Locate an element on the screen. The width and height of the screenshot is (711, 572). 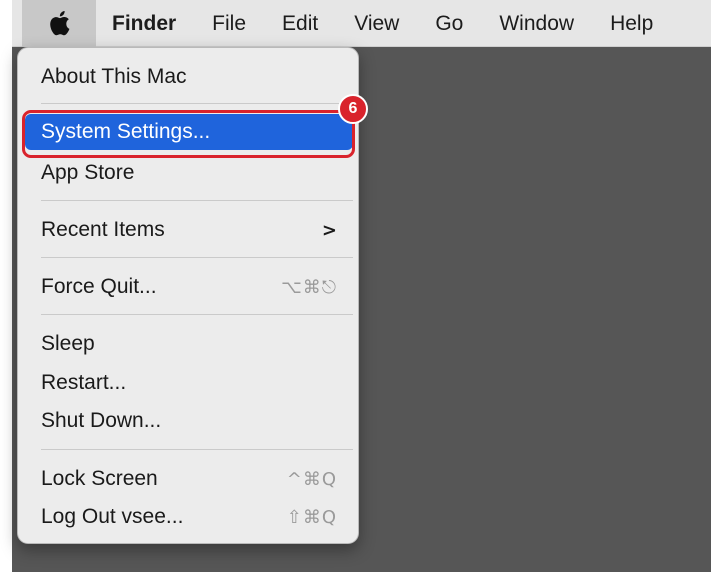
apple-logo-icon is located at coordinates (60, 23).